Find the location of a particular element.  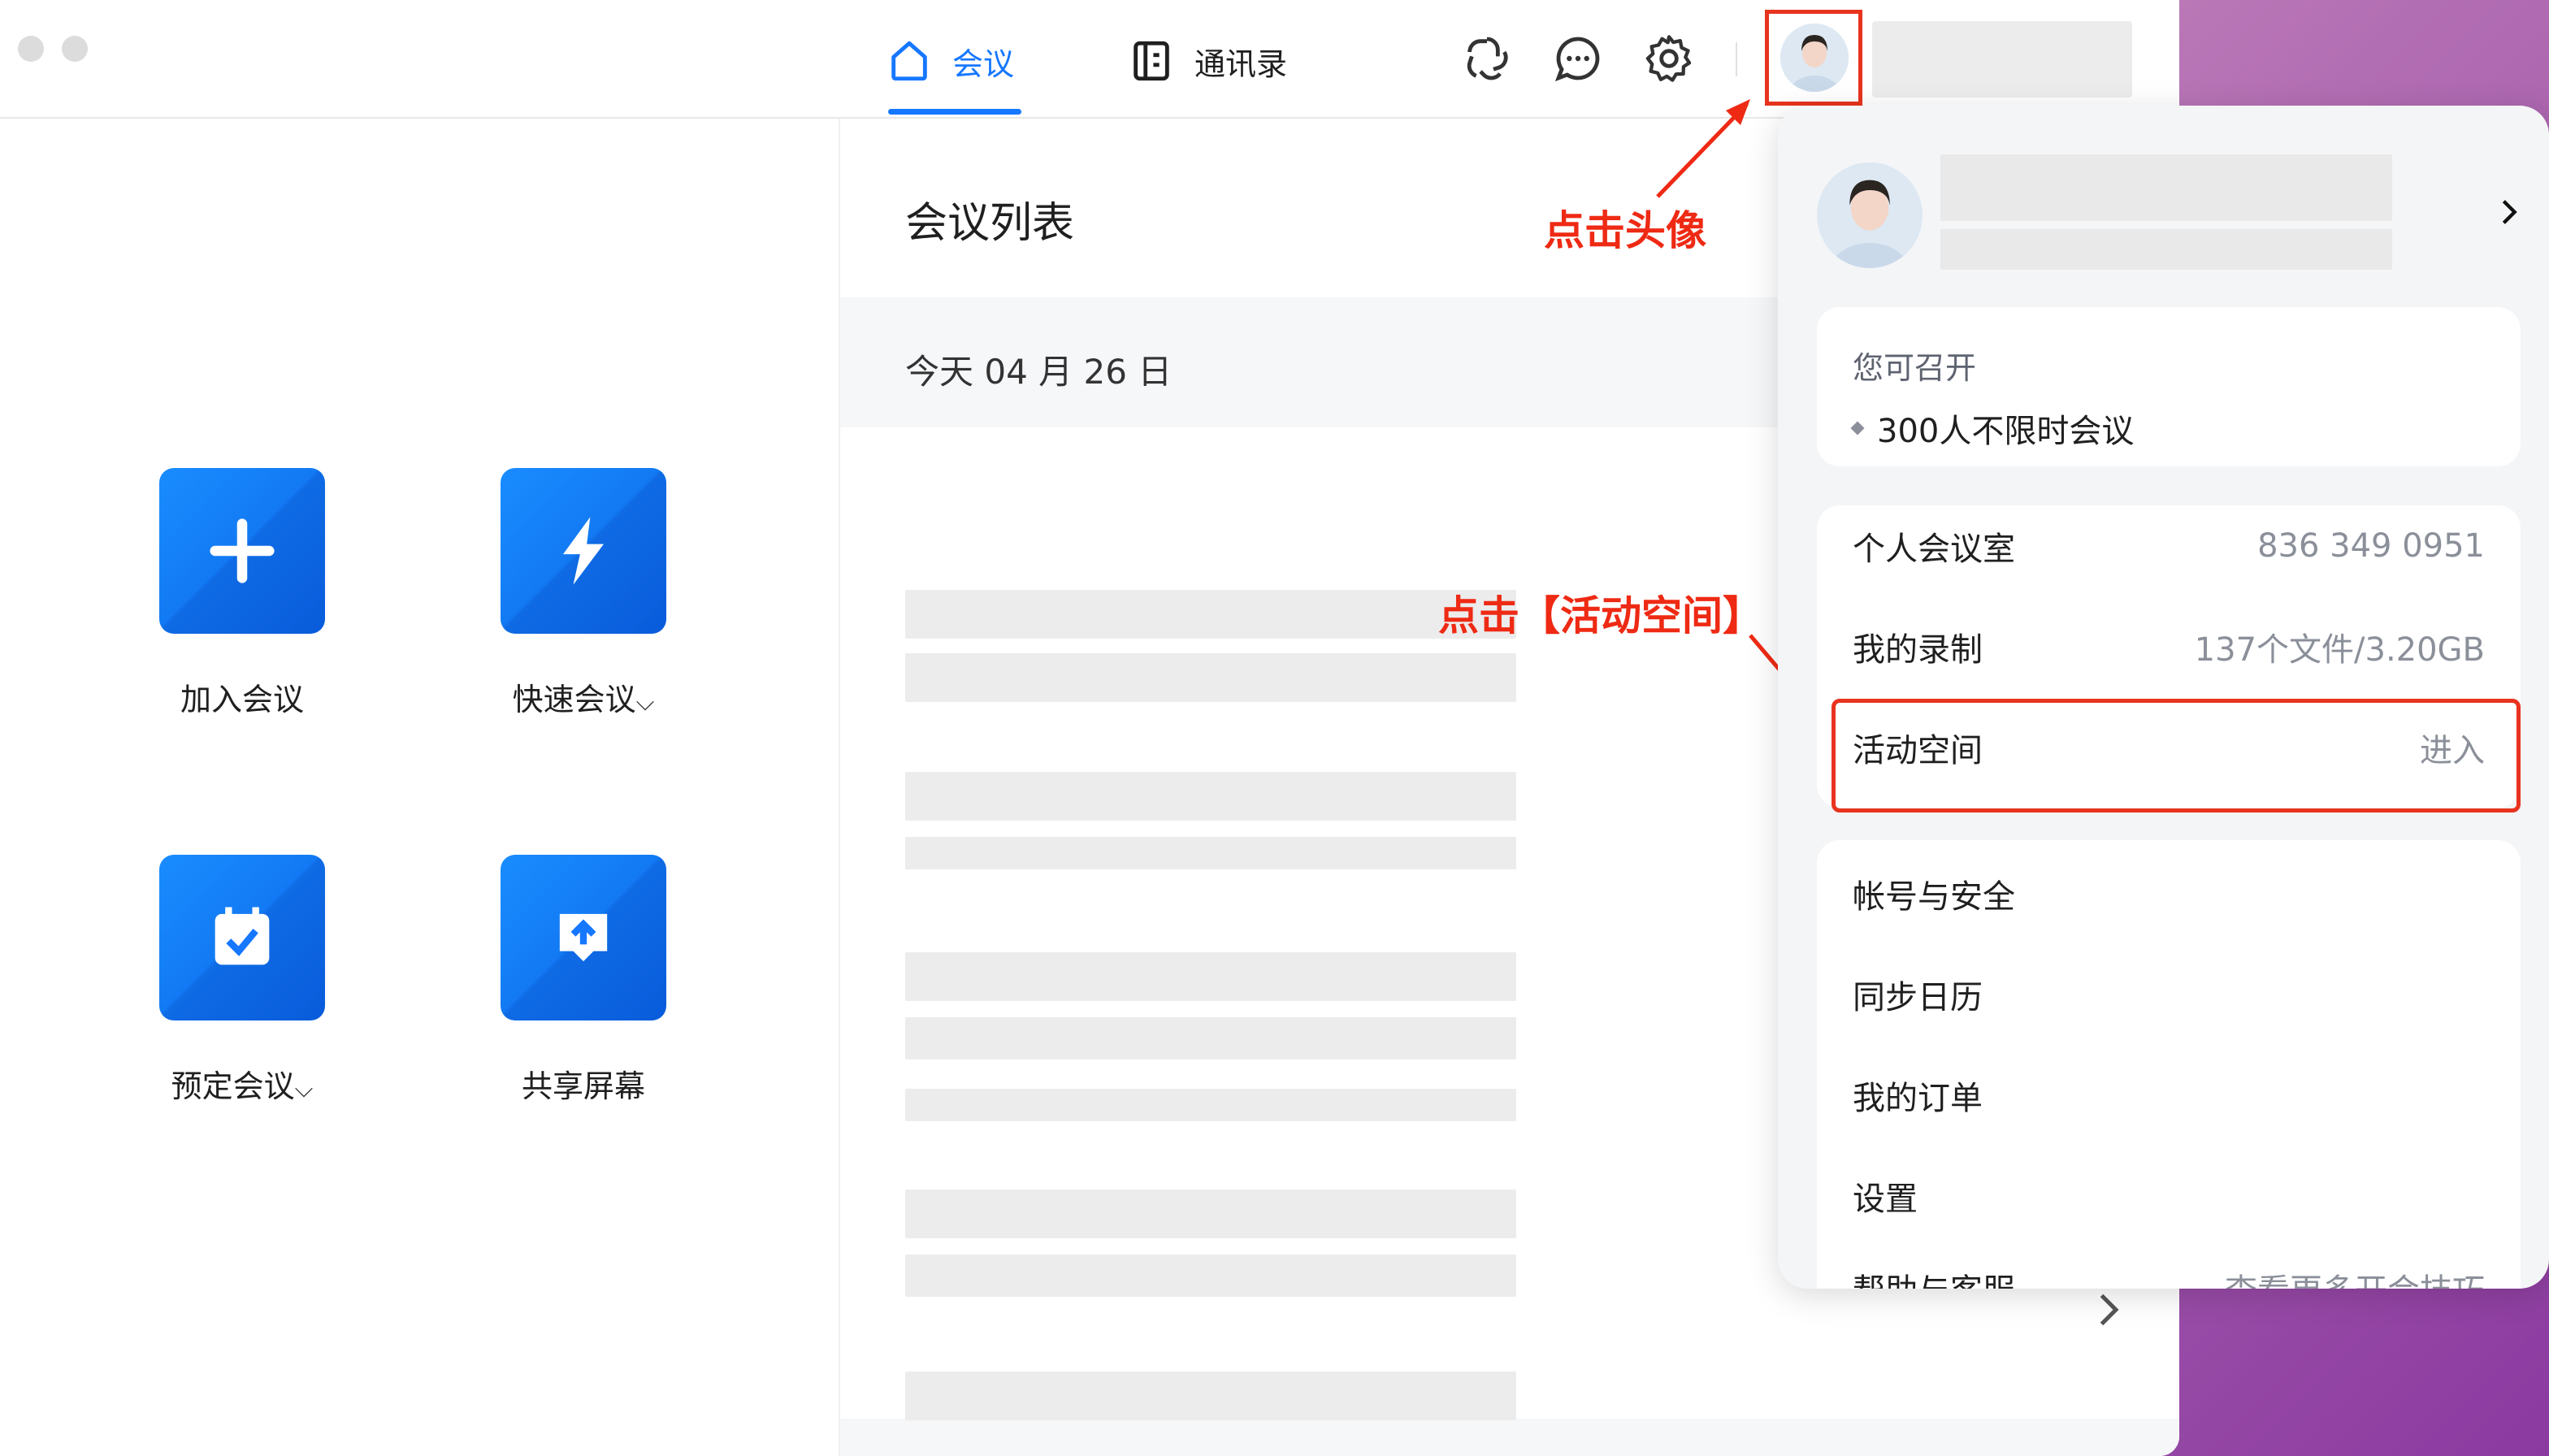

share-screen-action: 共享屏幕 is located at coordinates (583, 981).